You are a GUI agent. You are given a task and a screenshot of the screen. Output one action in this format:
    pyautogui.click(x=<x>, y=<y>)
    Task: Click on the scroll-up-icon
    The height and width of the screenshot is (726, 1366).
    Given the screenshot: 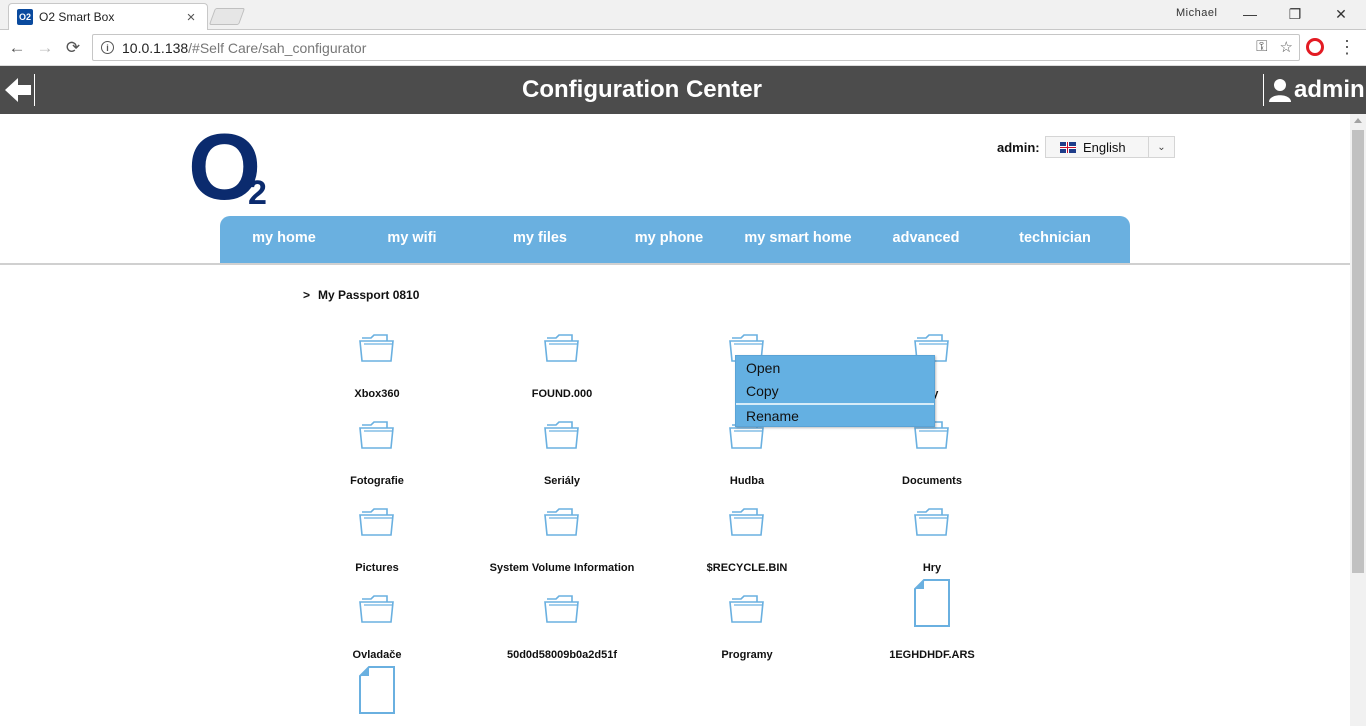 What is the action you would take?
    pyautogui.click(x=1358, y=120)
    